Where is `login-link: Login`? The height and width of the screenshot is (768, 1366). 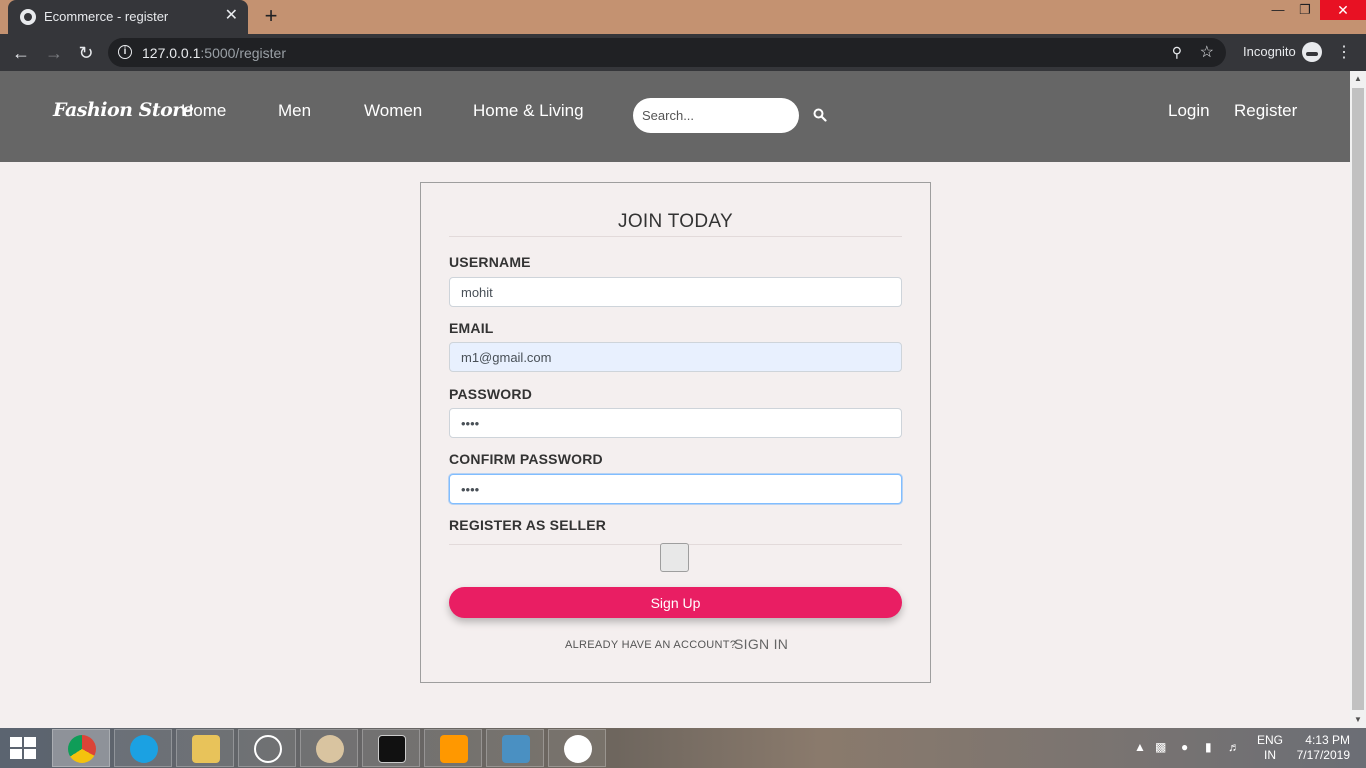
login-link: Login is located at coordinates (1189, 111).